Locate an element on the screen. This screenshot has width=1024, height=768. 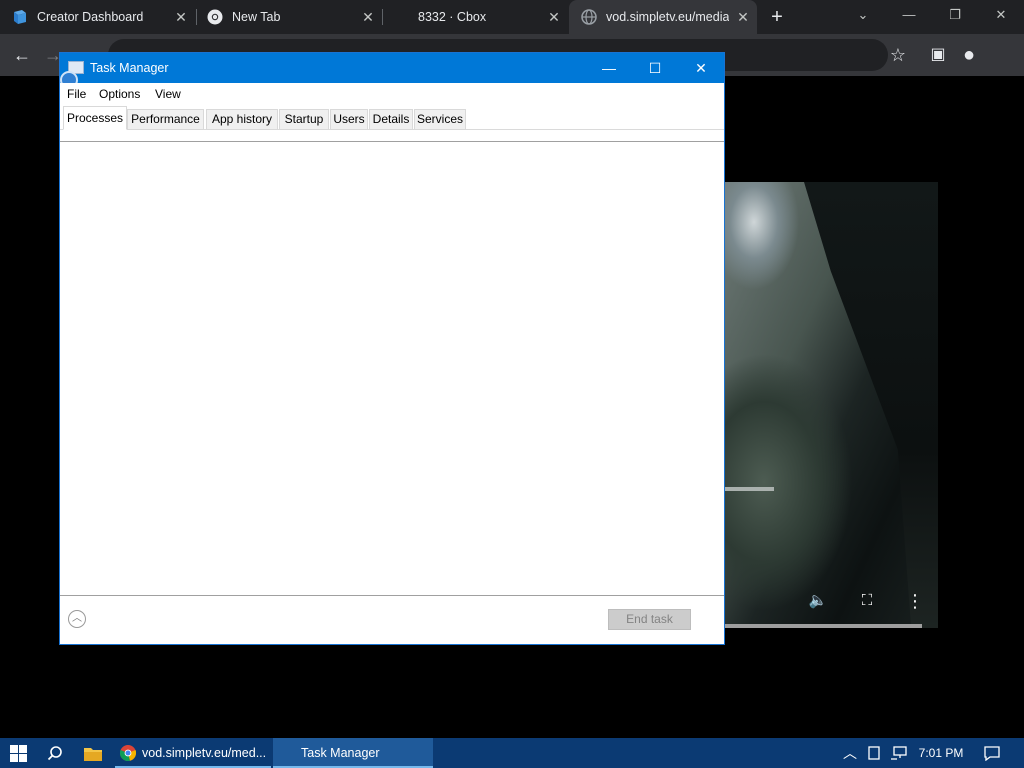
profile-avatar-button: ● is located at coordinates (969, 55).